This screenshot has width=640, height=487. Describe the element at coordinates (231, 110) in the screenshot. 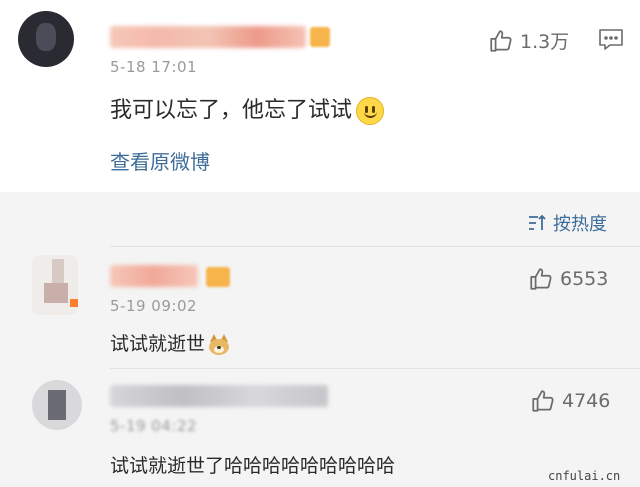

I see `post-text: 我可以忘了，他忘了试试` at that location.